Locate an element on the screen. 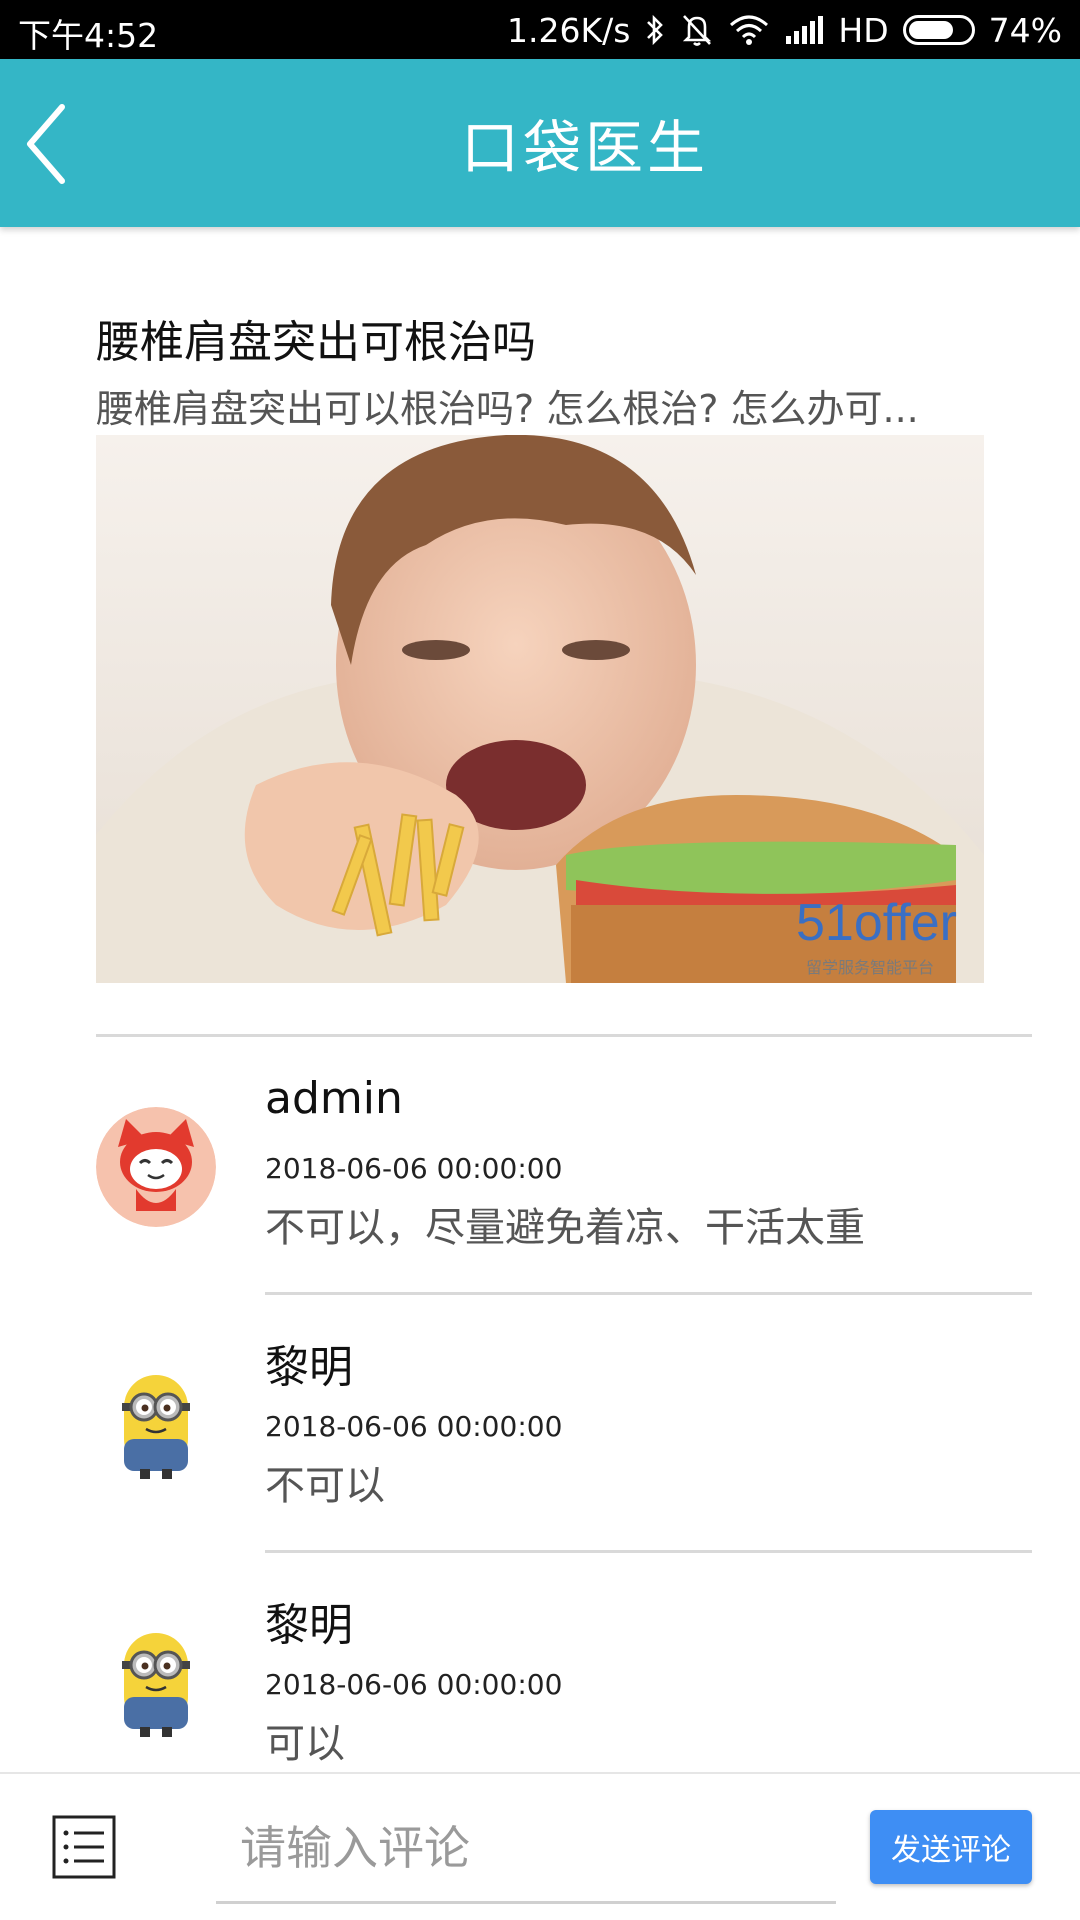  comment-text: 可以 is located at coordinates (305, 1744).